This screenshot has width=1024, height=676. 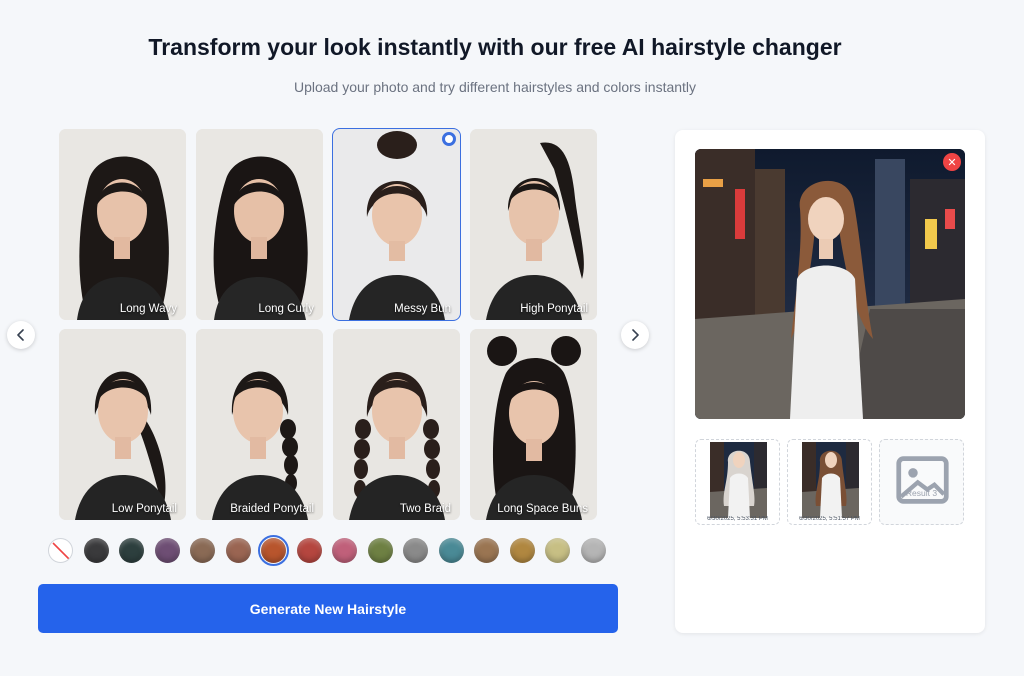 What do you see at coordinates (554, 309) in the screenshot?
I see `hairstyle-label: High Ponytail` at bounding box center [554, 309].